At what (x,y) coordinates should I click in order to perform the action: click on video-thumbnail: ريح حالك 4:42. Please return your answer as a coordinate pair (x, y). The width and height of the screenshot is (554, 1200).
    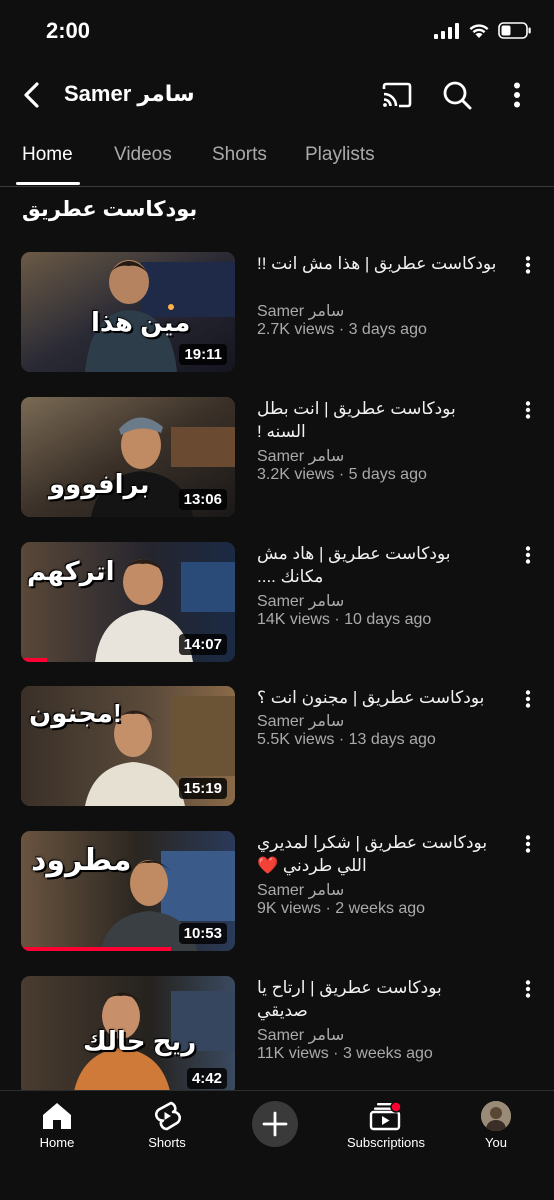
    Looking at the image, I should click on (128, 1036).